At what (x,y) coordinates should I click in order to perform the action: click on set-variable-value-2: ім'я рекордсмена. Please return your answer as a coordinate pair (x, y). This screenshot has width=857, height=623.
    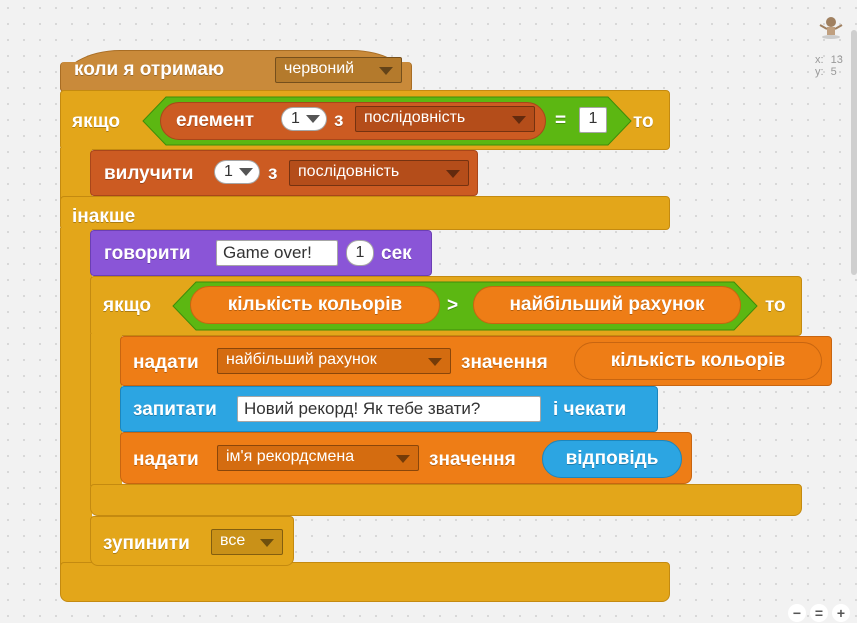
    Looking at the image, I should click on (290, 456).